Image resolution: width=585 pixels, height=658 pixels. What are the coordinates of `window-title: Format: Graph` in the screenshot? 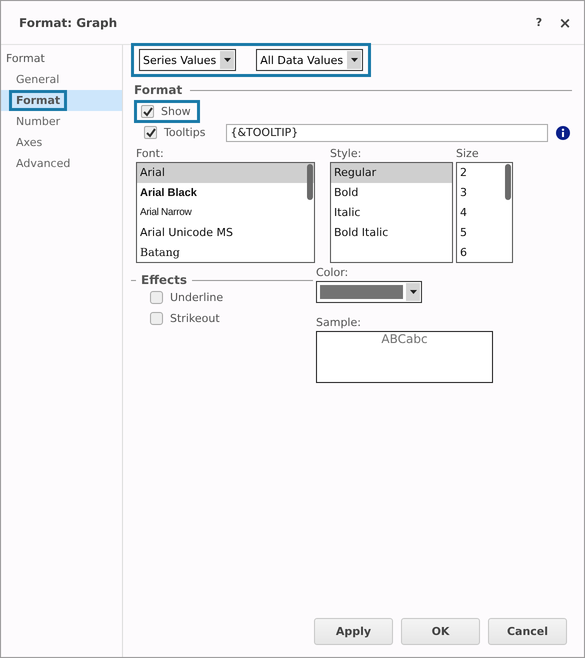 It's located at (68, 23).